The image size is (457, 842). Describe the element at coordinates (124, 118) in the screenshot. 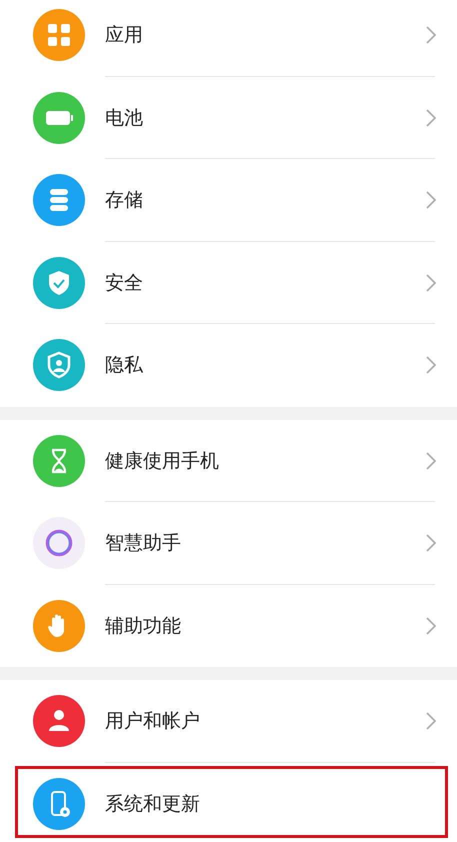

I see `item-label: 电池` at that location.